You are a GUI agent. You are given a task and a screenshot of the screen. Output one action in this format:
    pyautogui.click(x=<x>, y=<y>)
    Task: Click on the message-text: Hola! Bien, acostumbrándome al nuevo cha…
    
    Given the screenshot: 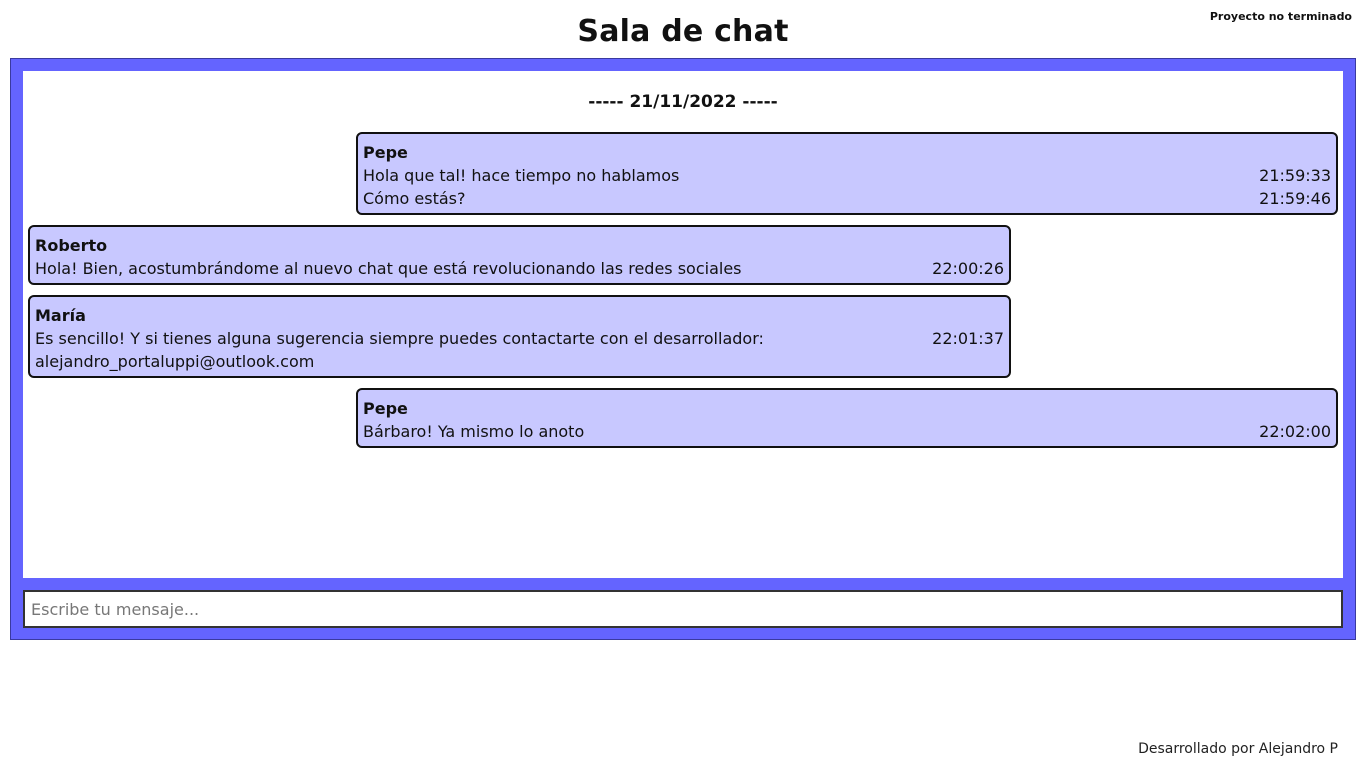 What is the action you would take?
    pyautogui.click(x=388, y=268)
    